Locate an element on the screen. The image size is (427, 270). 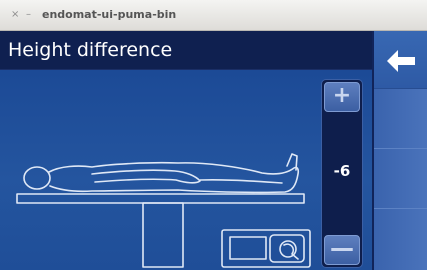
patient-leg-line is located at coordinates (241, 181).